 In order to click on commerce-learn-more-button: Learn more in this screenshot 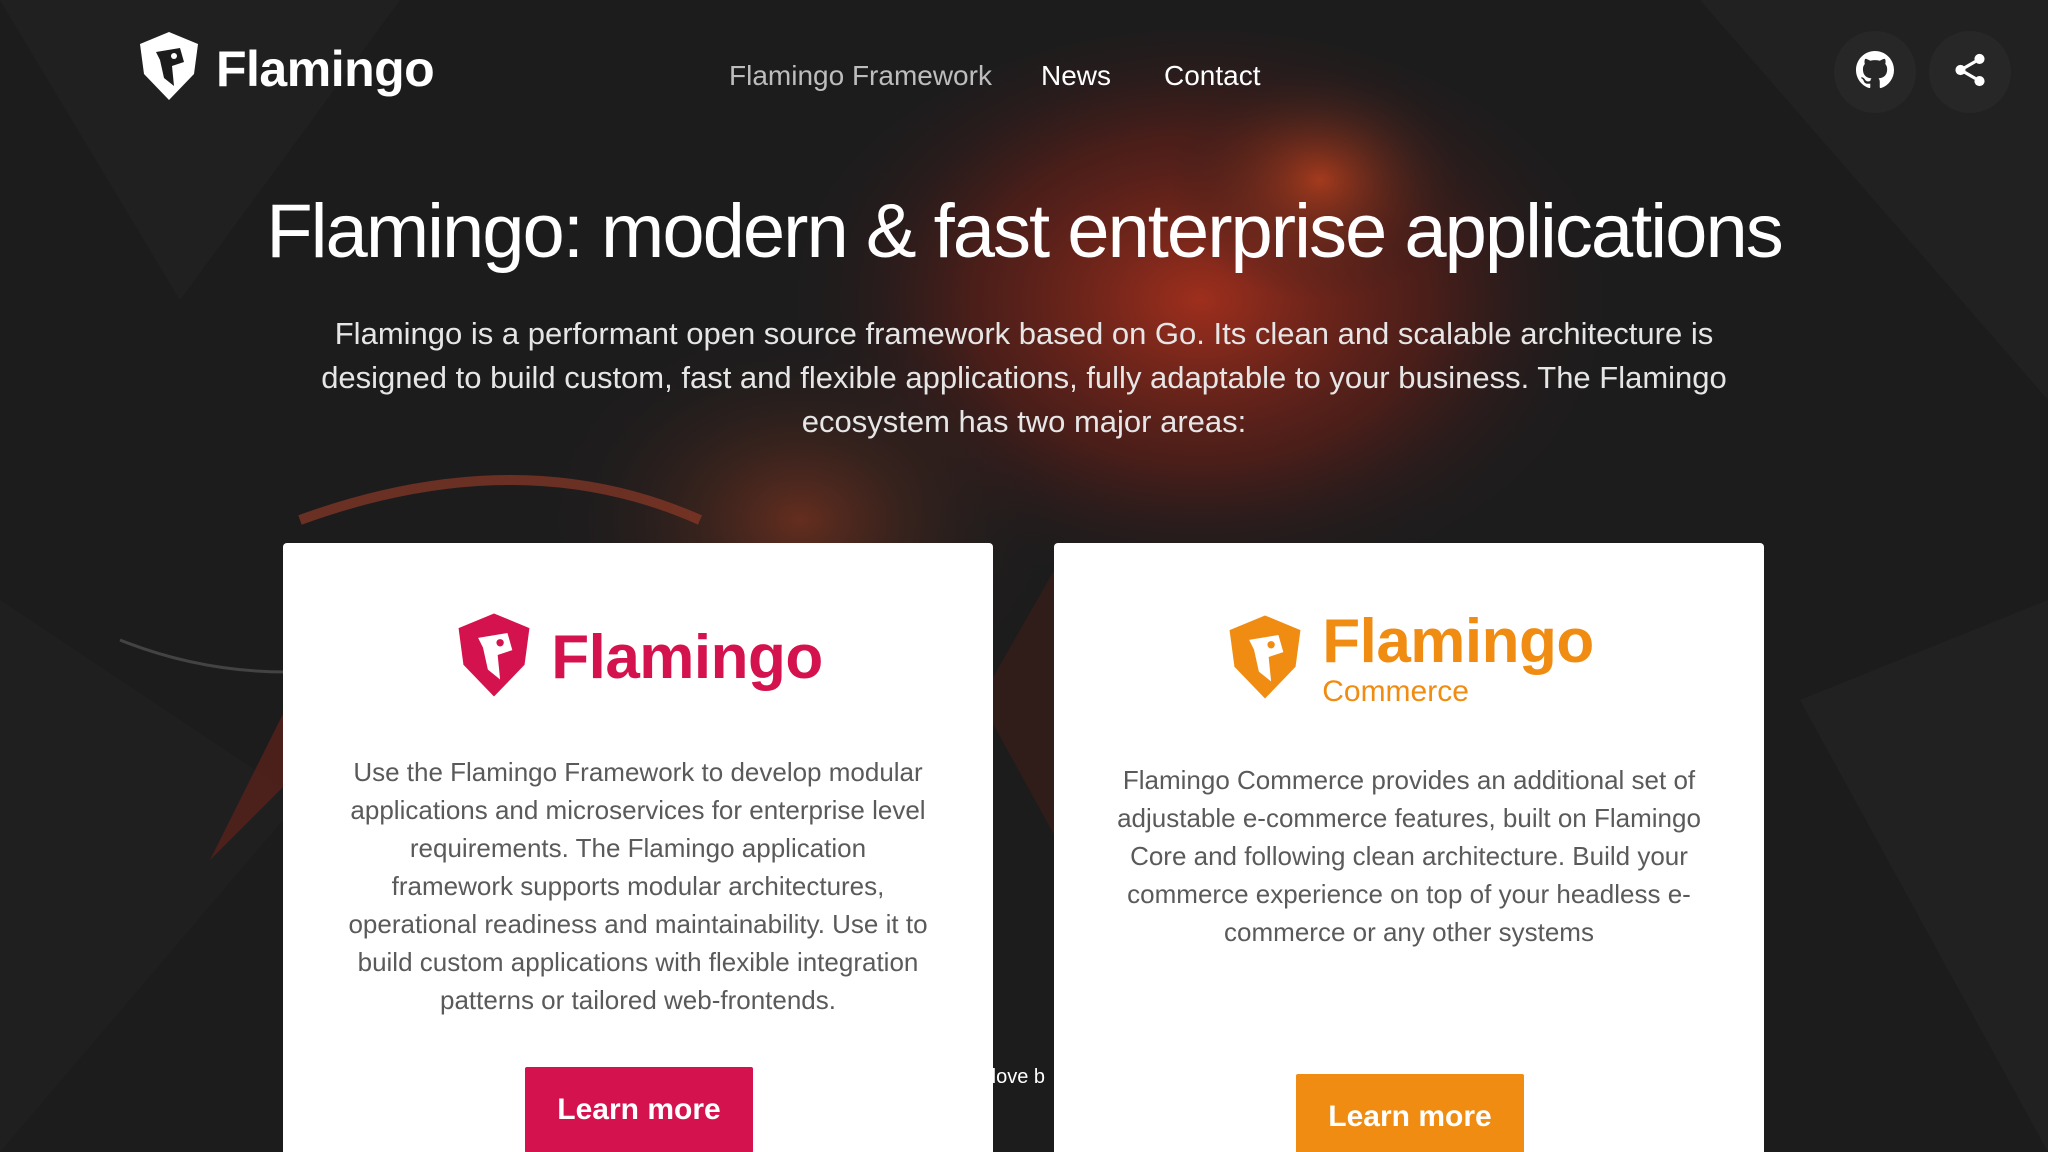, I will do `click(1410, 1113)`.